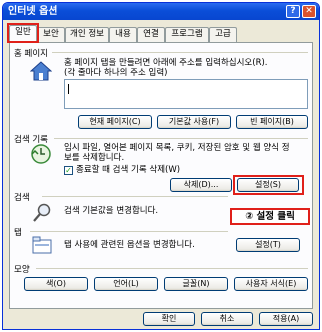 This screenshot has width=322, height=332. I want to click on general-tab-highlight, so click(23, 33).